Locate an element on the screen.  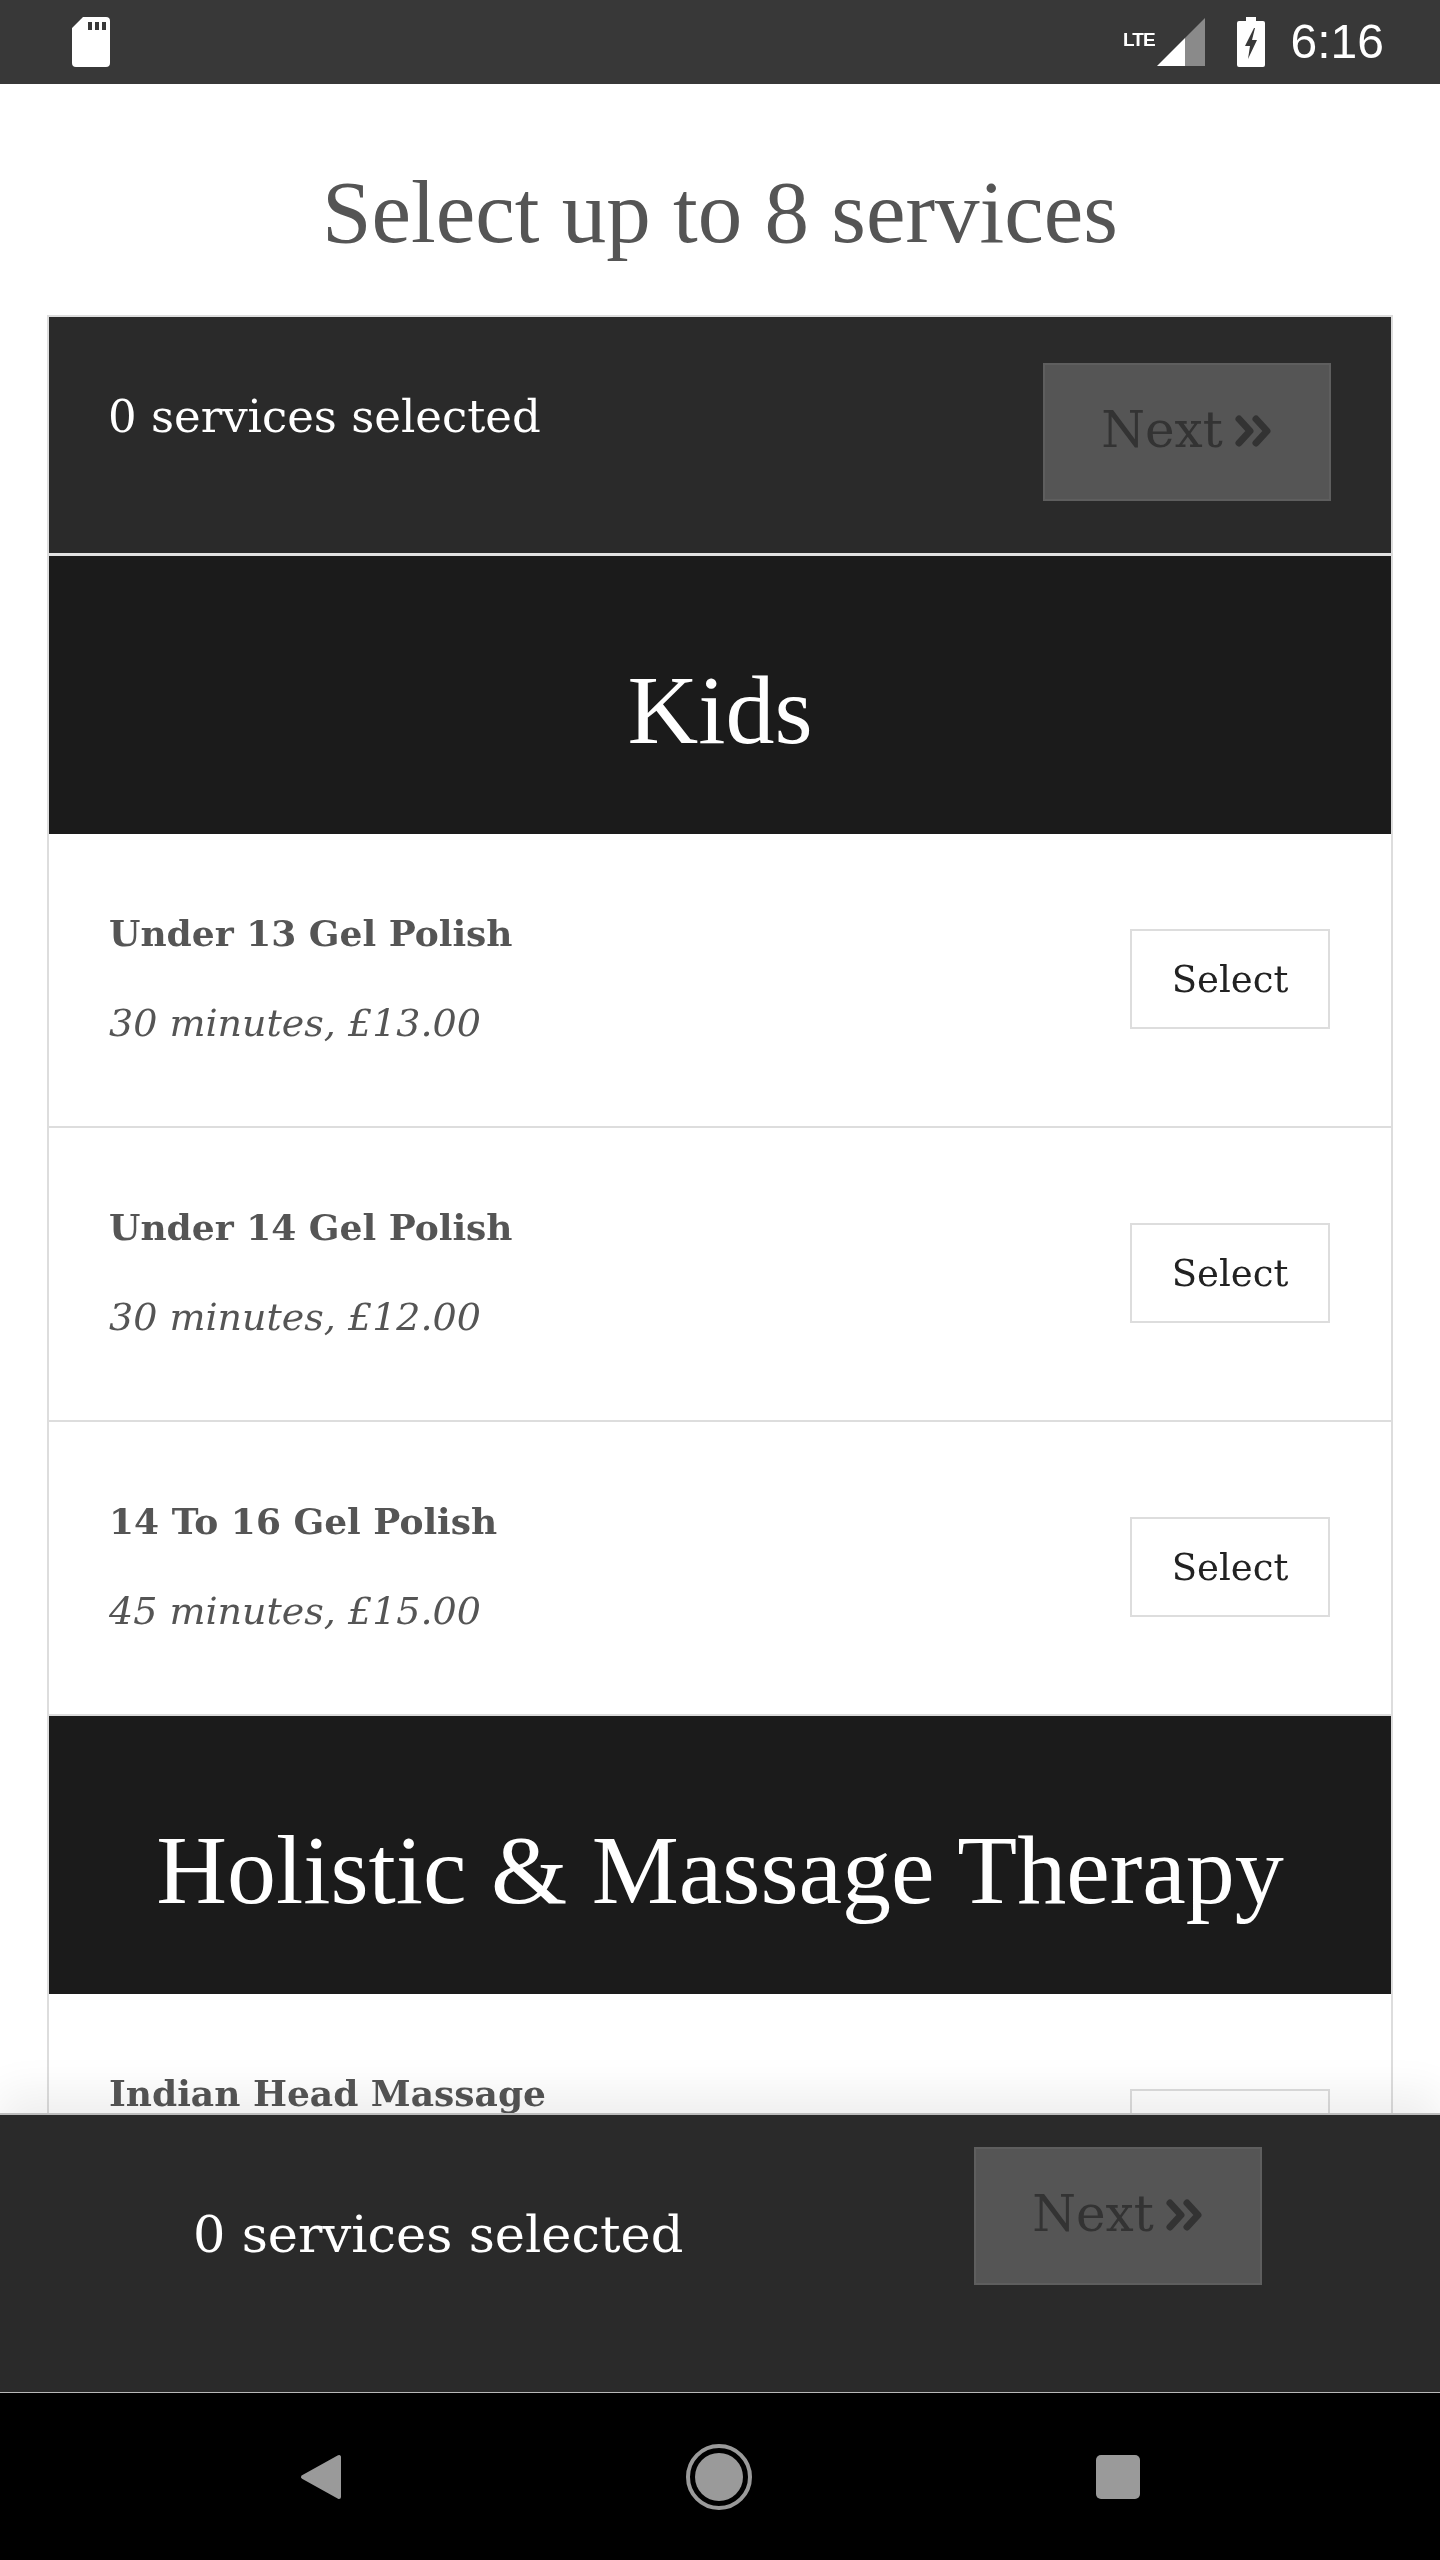
recent-apps-icon is located at coordinates (1118, 2476).